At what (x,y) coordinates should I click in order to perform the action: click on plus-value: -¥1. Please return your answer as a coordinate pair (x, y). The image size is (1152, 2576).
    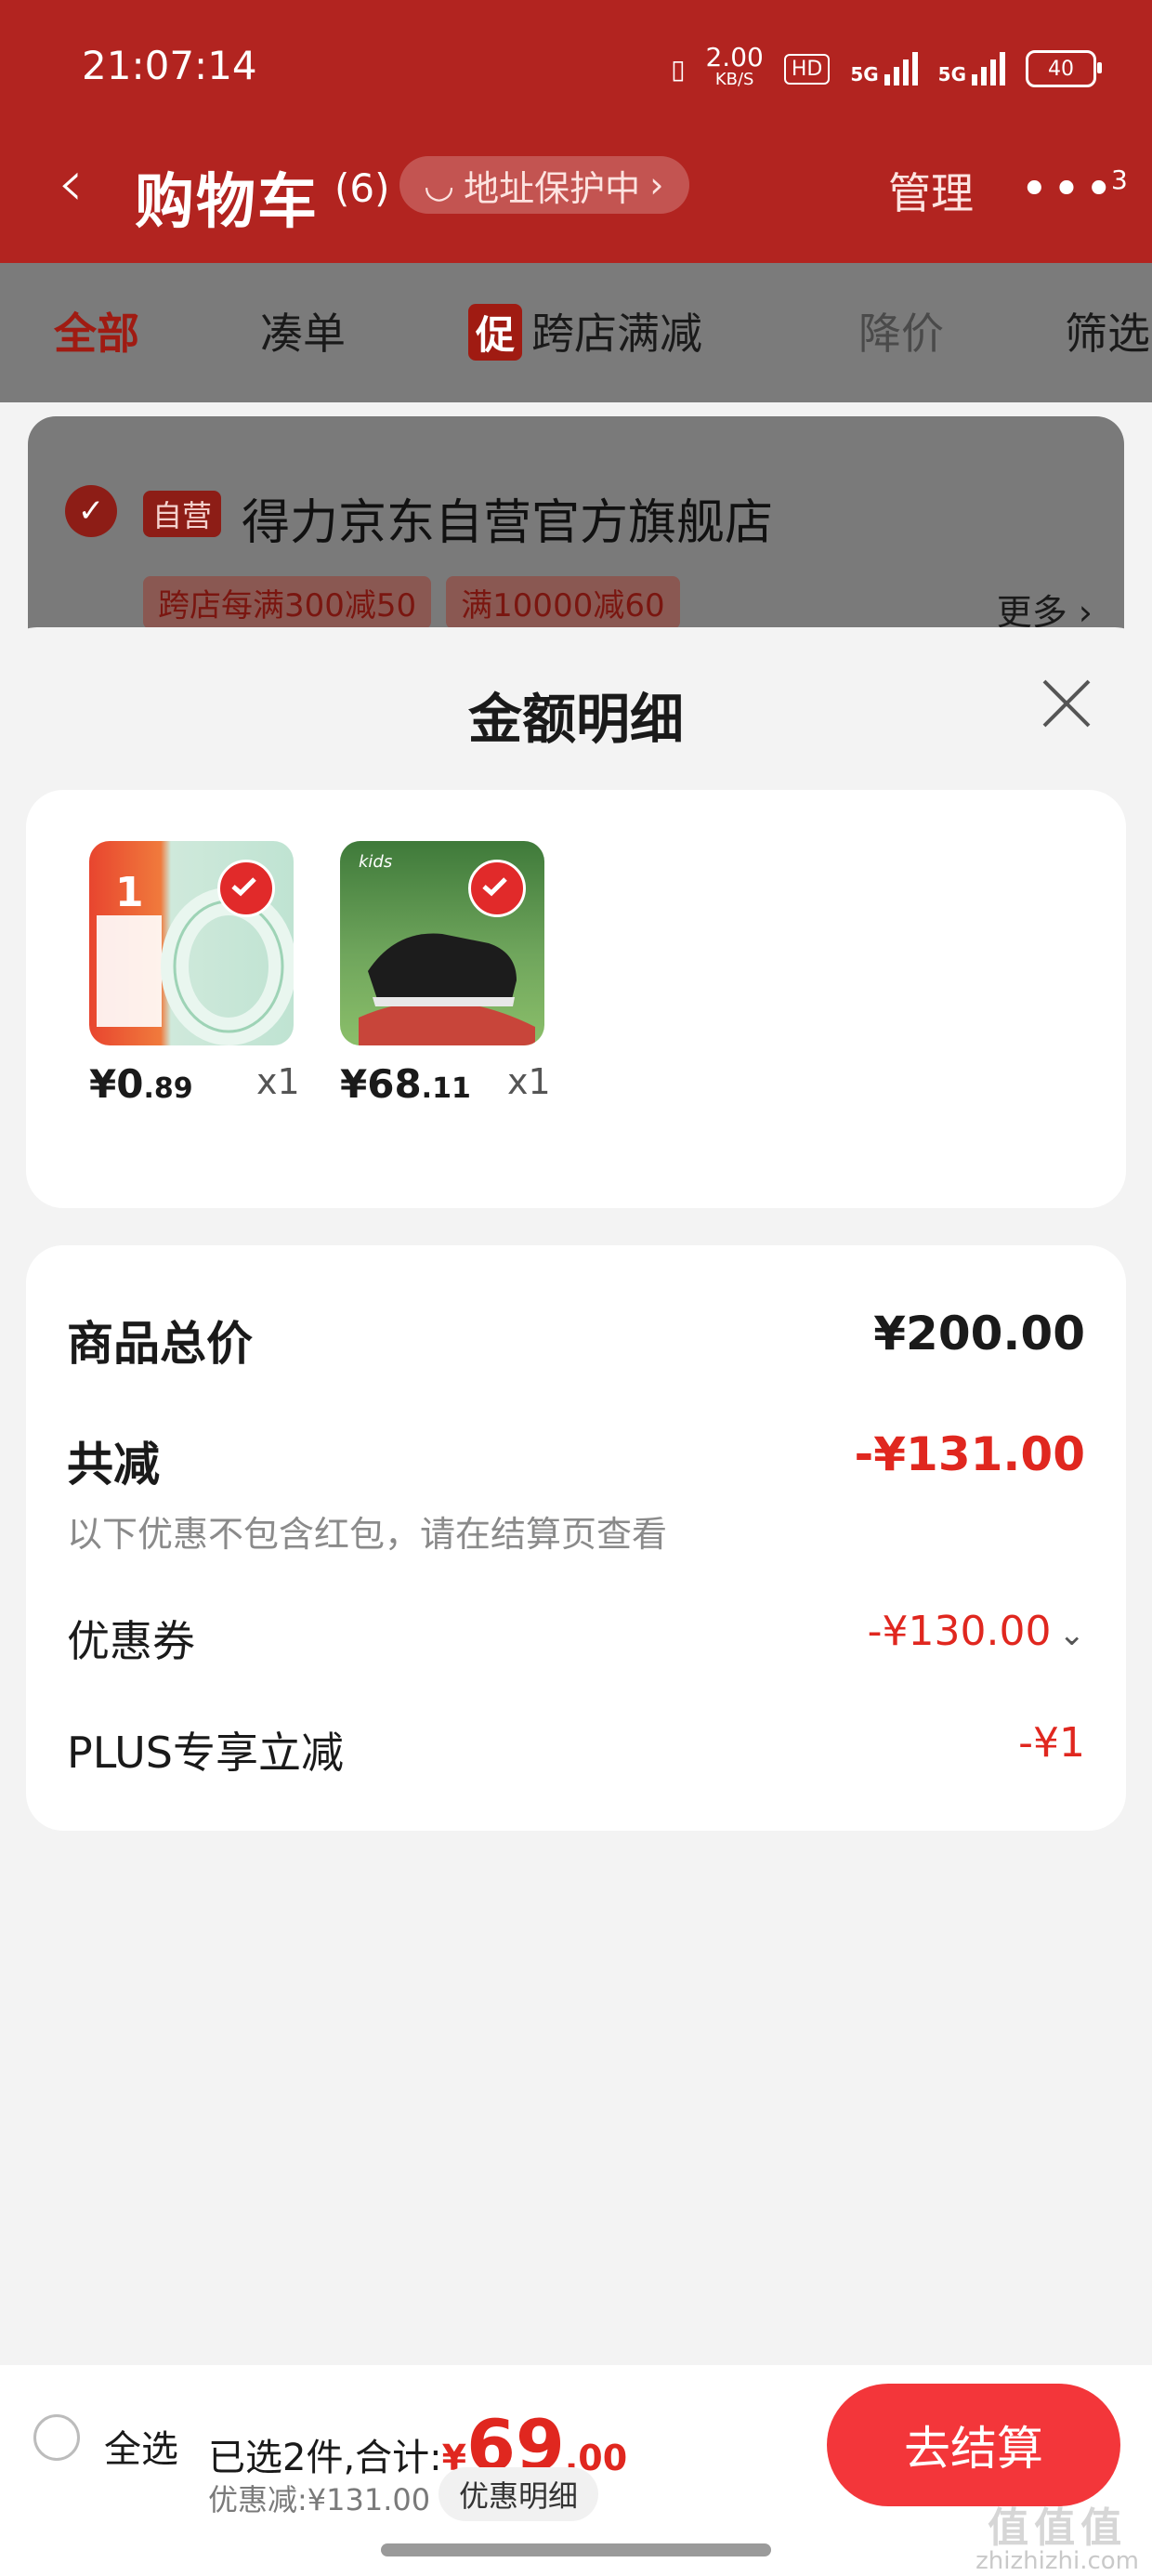
    Looking at the image, I should click on (1051, 1743).